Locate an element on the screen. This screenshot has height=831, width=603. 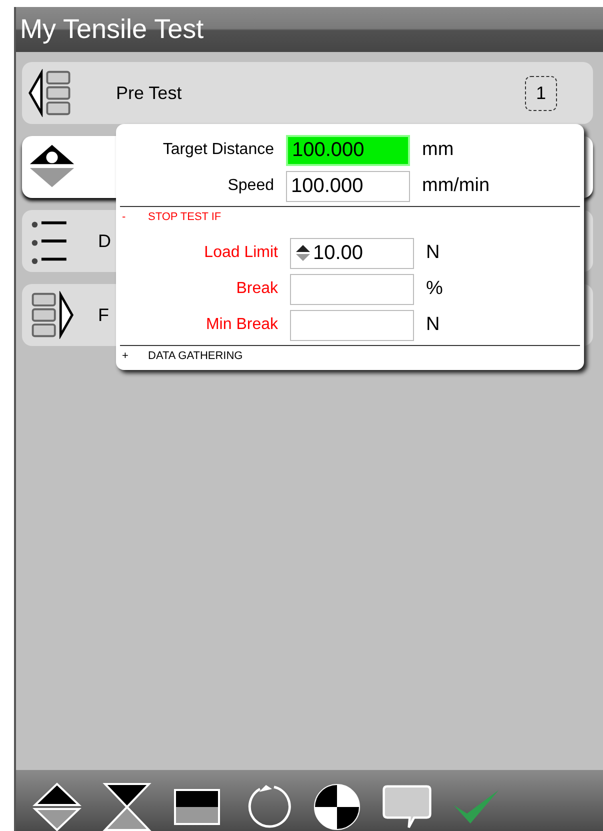
field-label: Min Break is located at coordinates (241, 325).